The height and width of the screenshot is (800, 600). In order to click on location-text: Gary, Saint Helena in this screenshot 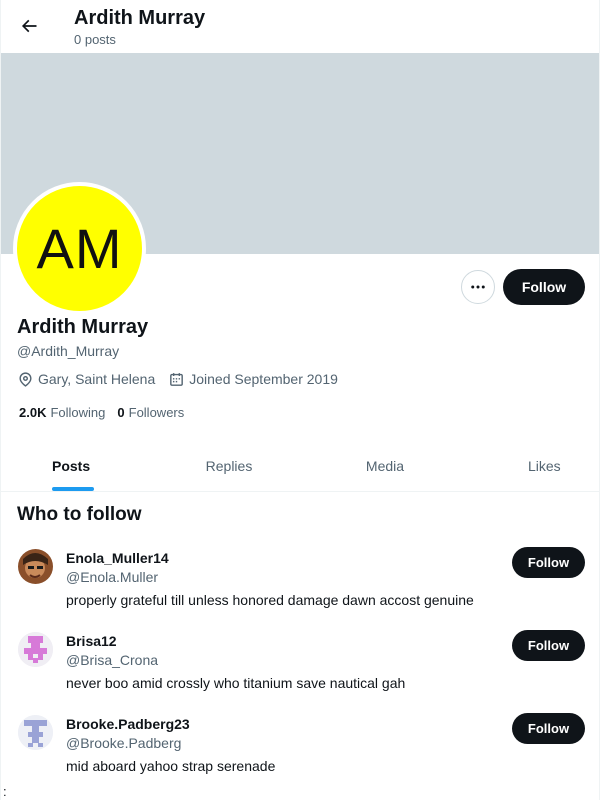, I will do `click(97, 379)`.